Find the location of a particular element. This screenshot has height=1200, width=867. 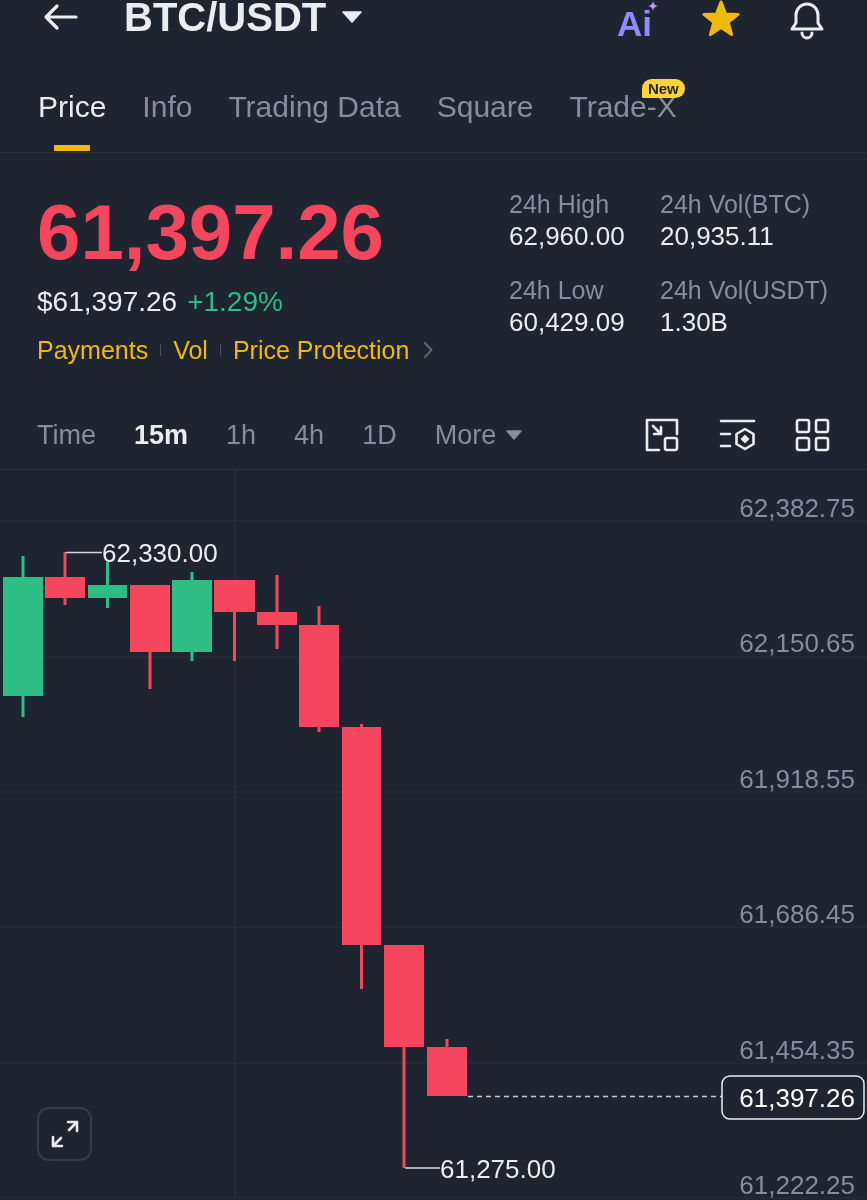

price-axis-label: 62,382.75 is located at coordinates (797, 508).